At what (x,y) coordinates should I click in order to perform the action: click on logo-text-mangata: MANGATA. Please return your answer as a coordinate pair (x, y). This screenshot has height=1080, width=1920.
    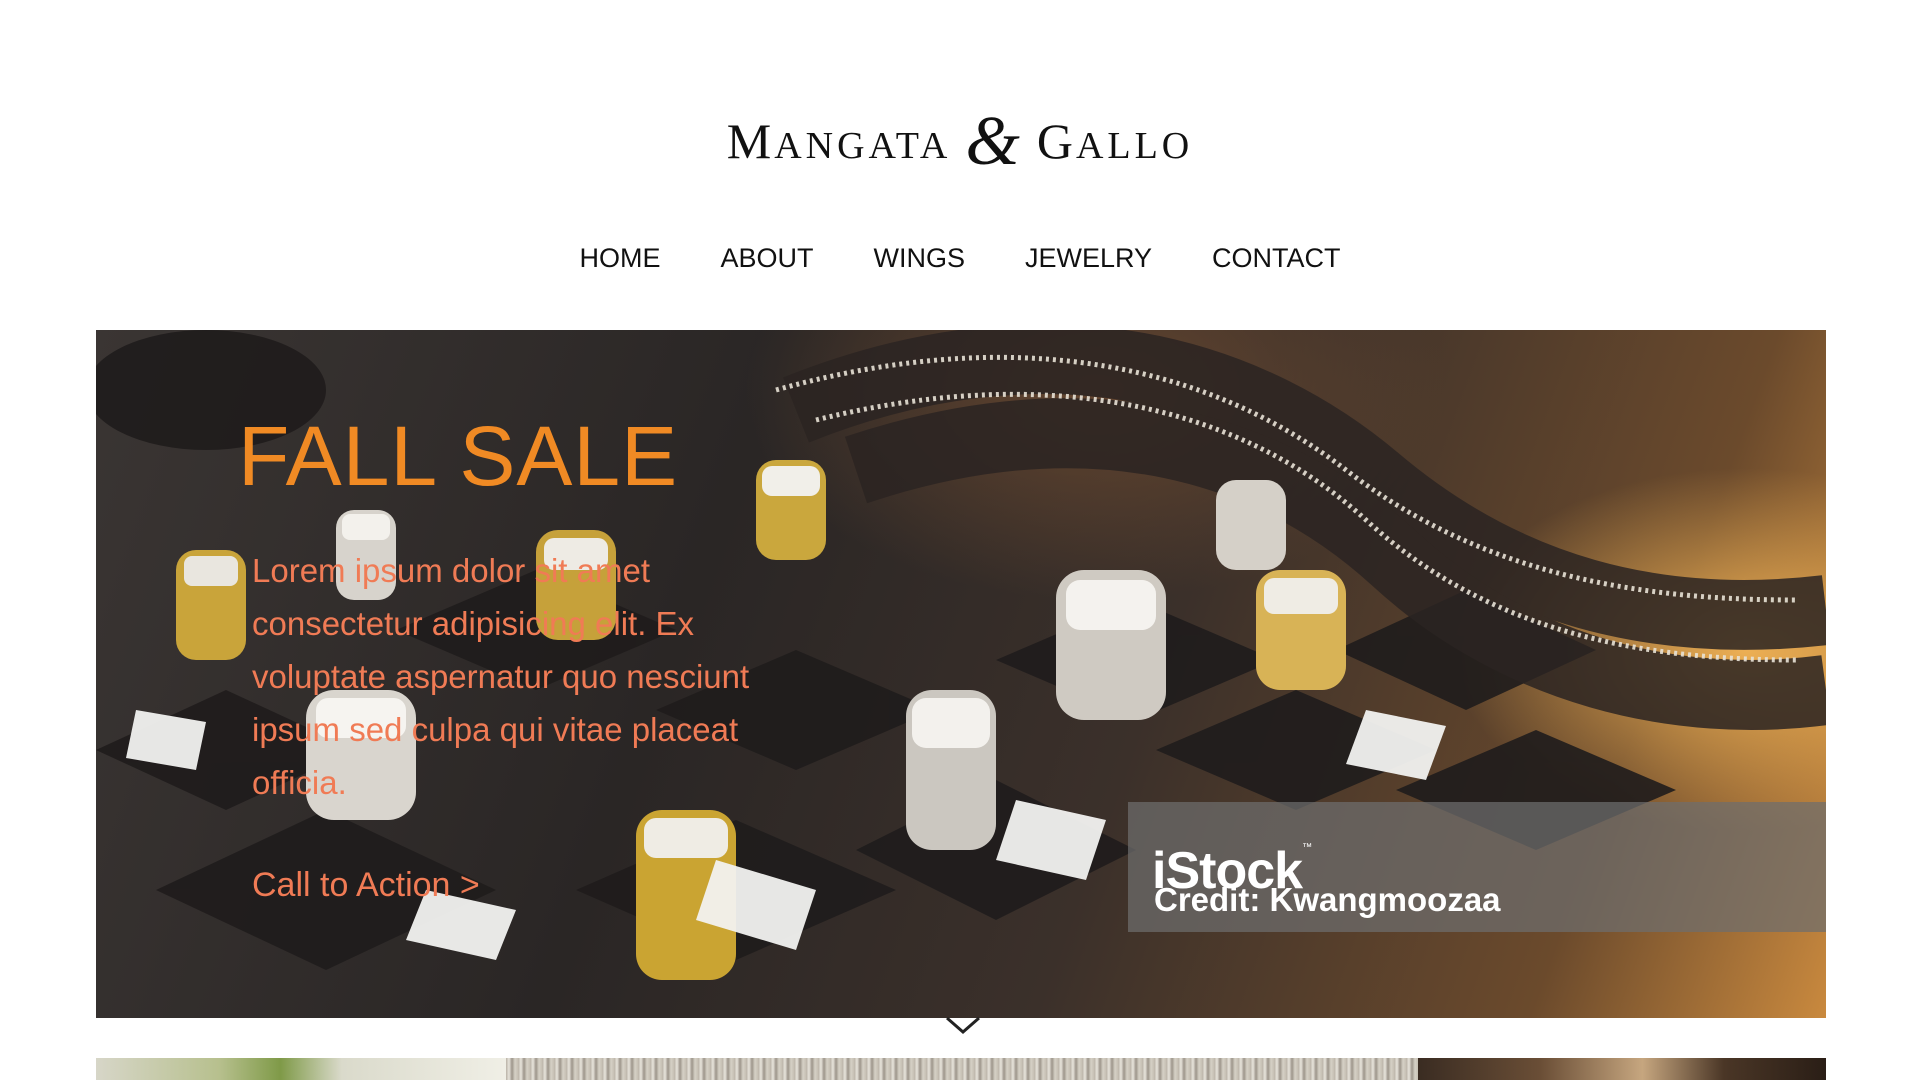
    Looking at the image, I should click on (839, 141).